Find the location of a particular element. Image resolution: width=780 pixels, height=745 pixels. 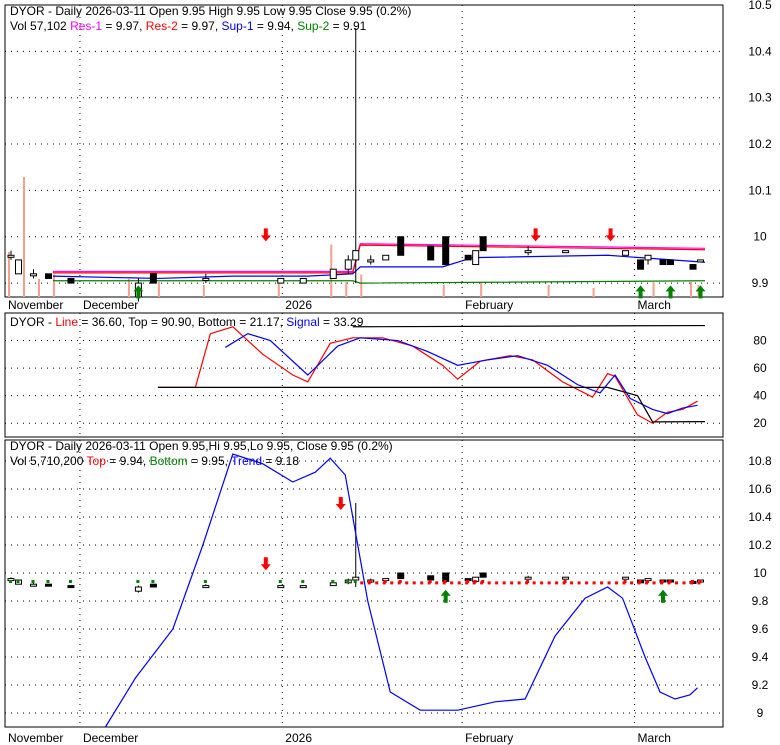

x-tick-label: February is located at coordinates (489, 305).